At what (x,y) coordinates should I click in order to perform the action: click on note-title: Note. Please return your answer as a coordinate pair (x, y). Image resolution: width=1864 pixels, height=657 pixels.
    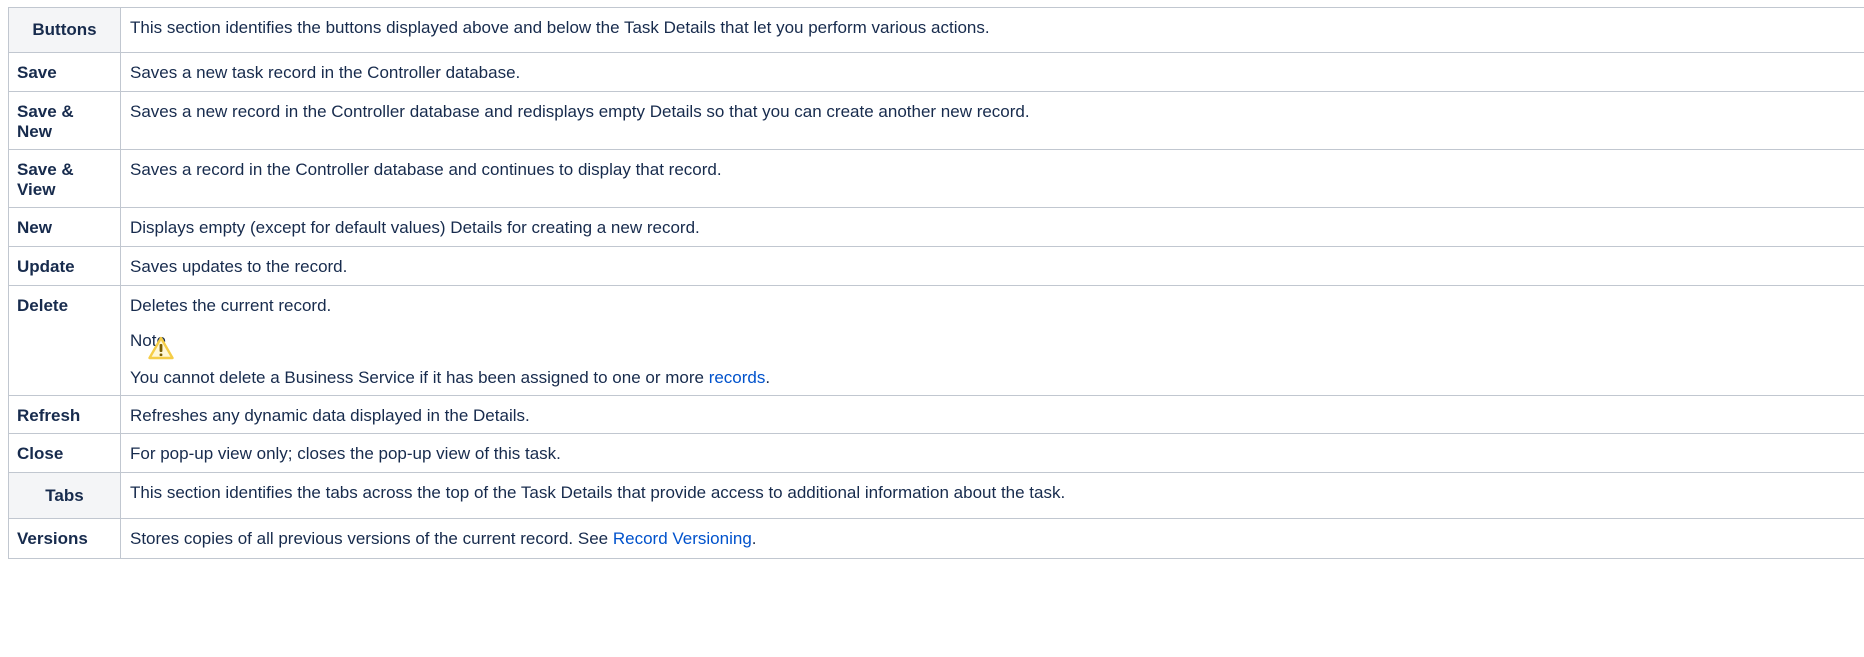
    Looking at the image, I should click on (997, 345).